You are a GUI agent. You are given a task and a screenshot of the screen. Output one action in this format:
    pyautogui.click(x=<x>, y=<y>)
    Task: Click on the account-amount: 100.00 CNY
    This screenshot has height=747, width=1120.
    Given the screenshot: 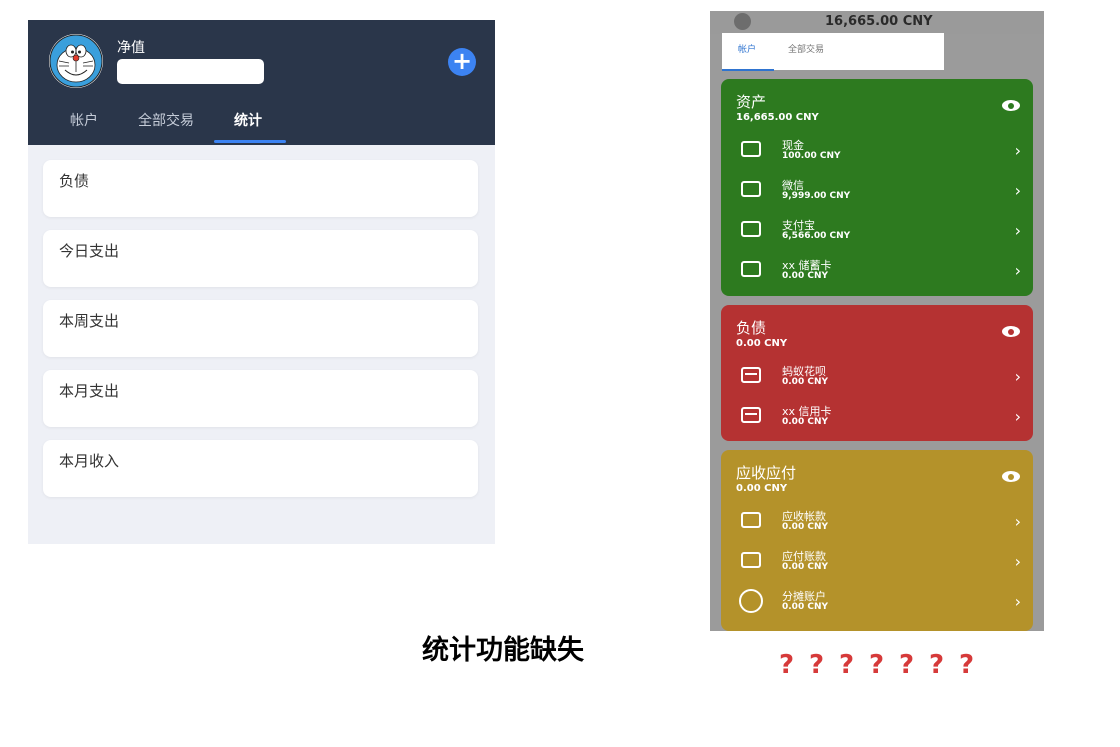 What is the action you would take?
    pyautogui.click(x=811, y=156)
    